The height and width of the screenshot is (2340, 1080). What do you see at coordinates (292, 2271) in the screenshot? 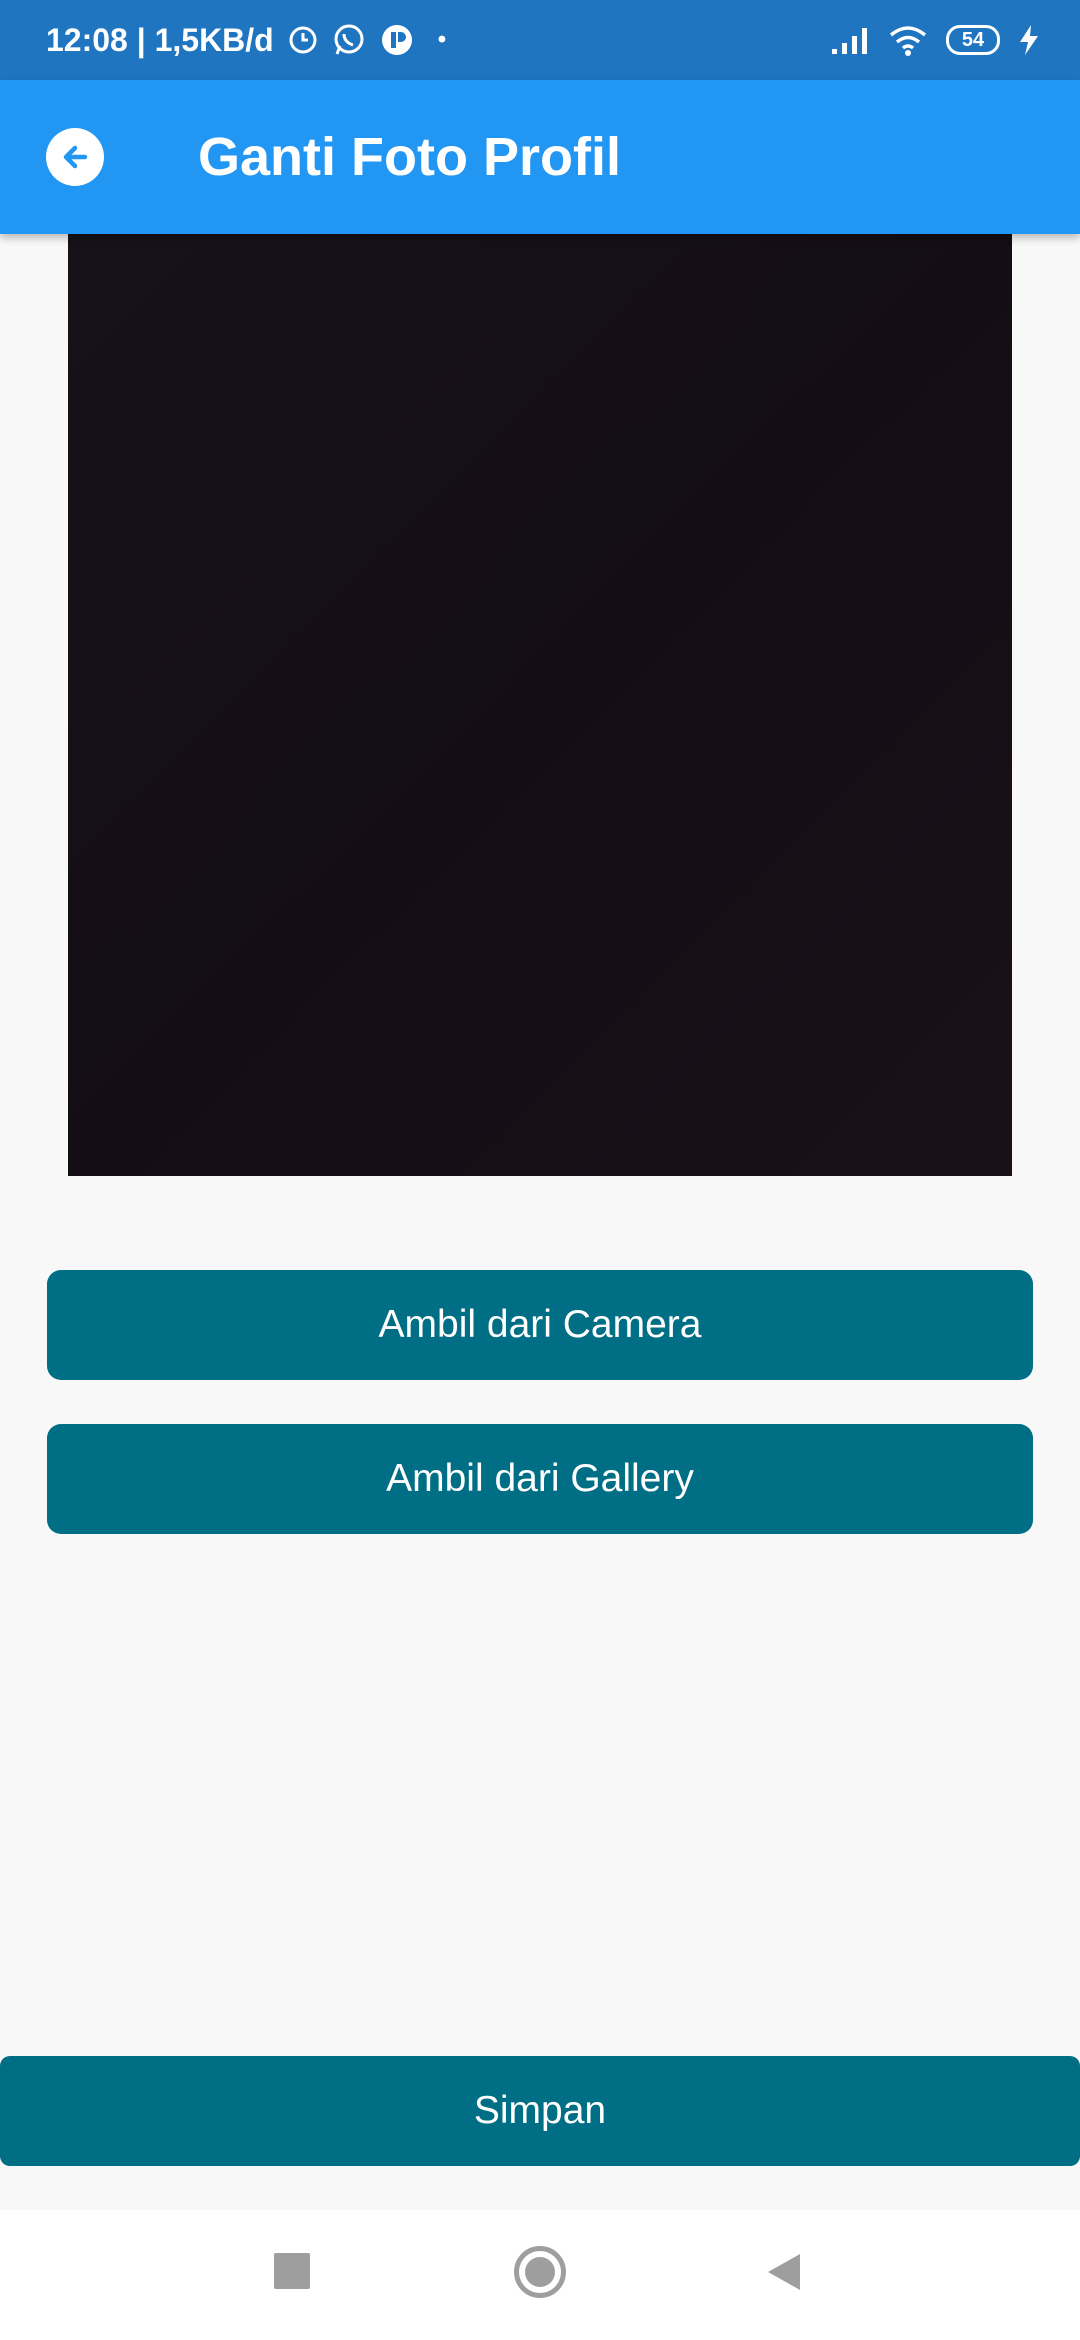
I see `recents-icon` at bounding box center [292, 2271].